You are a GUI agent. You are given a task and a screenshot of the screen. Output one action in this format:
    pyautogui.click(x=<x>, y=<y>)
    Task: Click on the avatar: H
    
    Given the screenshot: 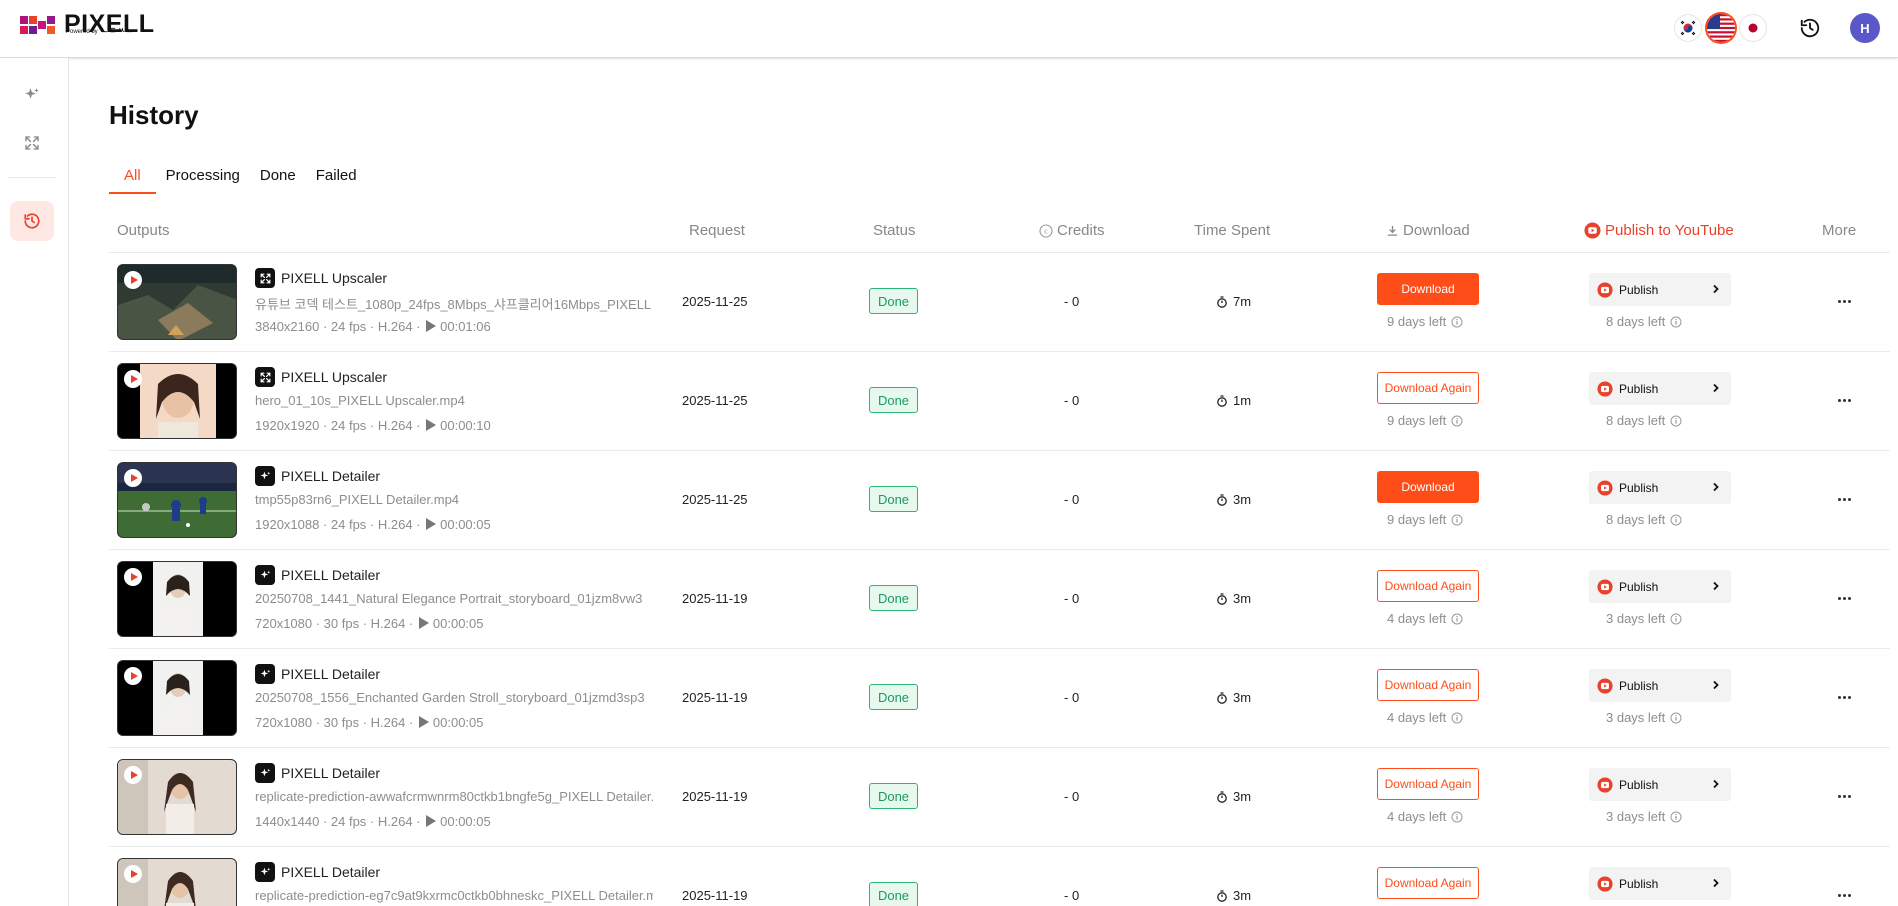 What is the action you would take?
    pyautogui.click(x=1865, y=28)
    